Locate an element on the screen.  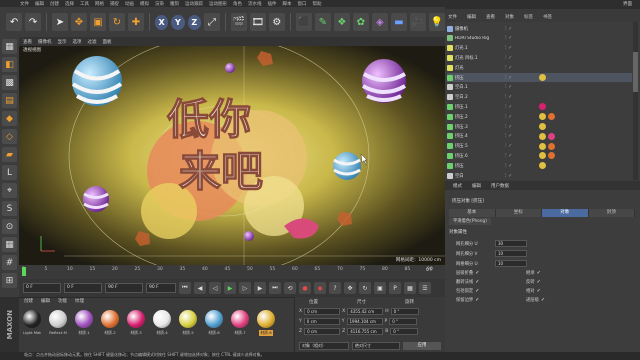
apply-button: 应用 is located at coordinates (422, 346).